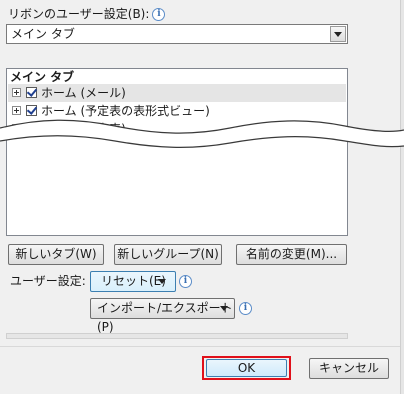  I want to click on ribbon-tabs-dropdown-value: メイン タブ, so click(43, 34).